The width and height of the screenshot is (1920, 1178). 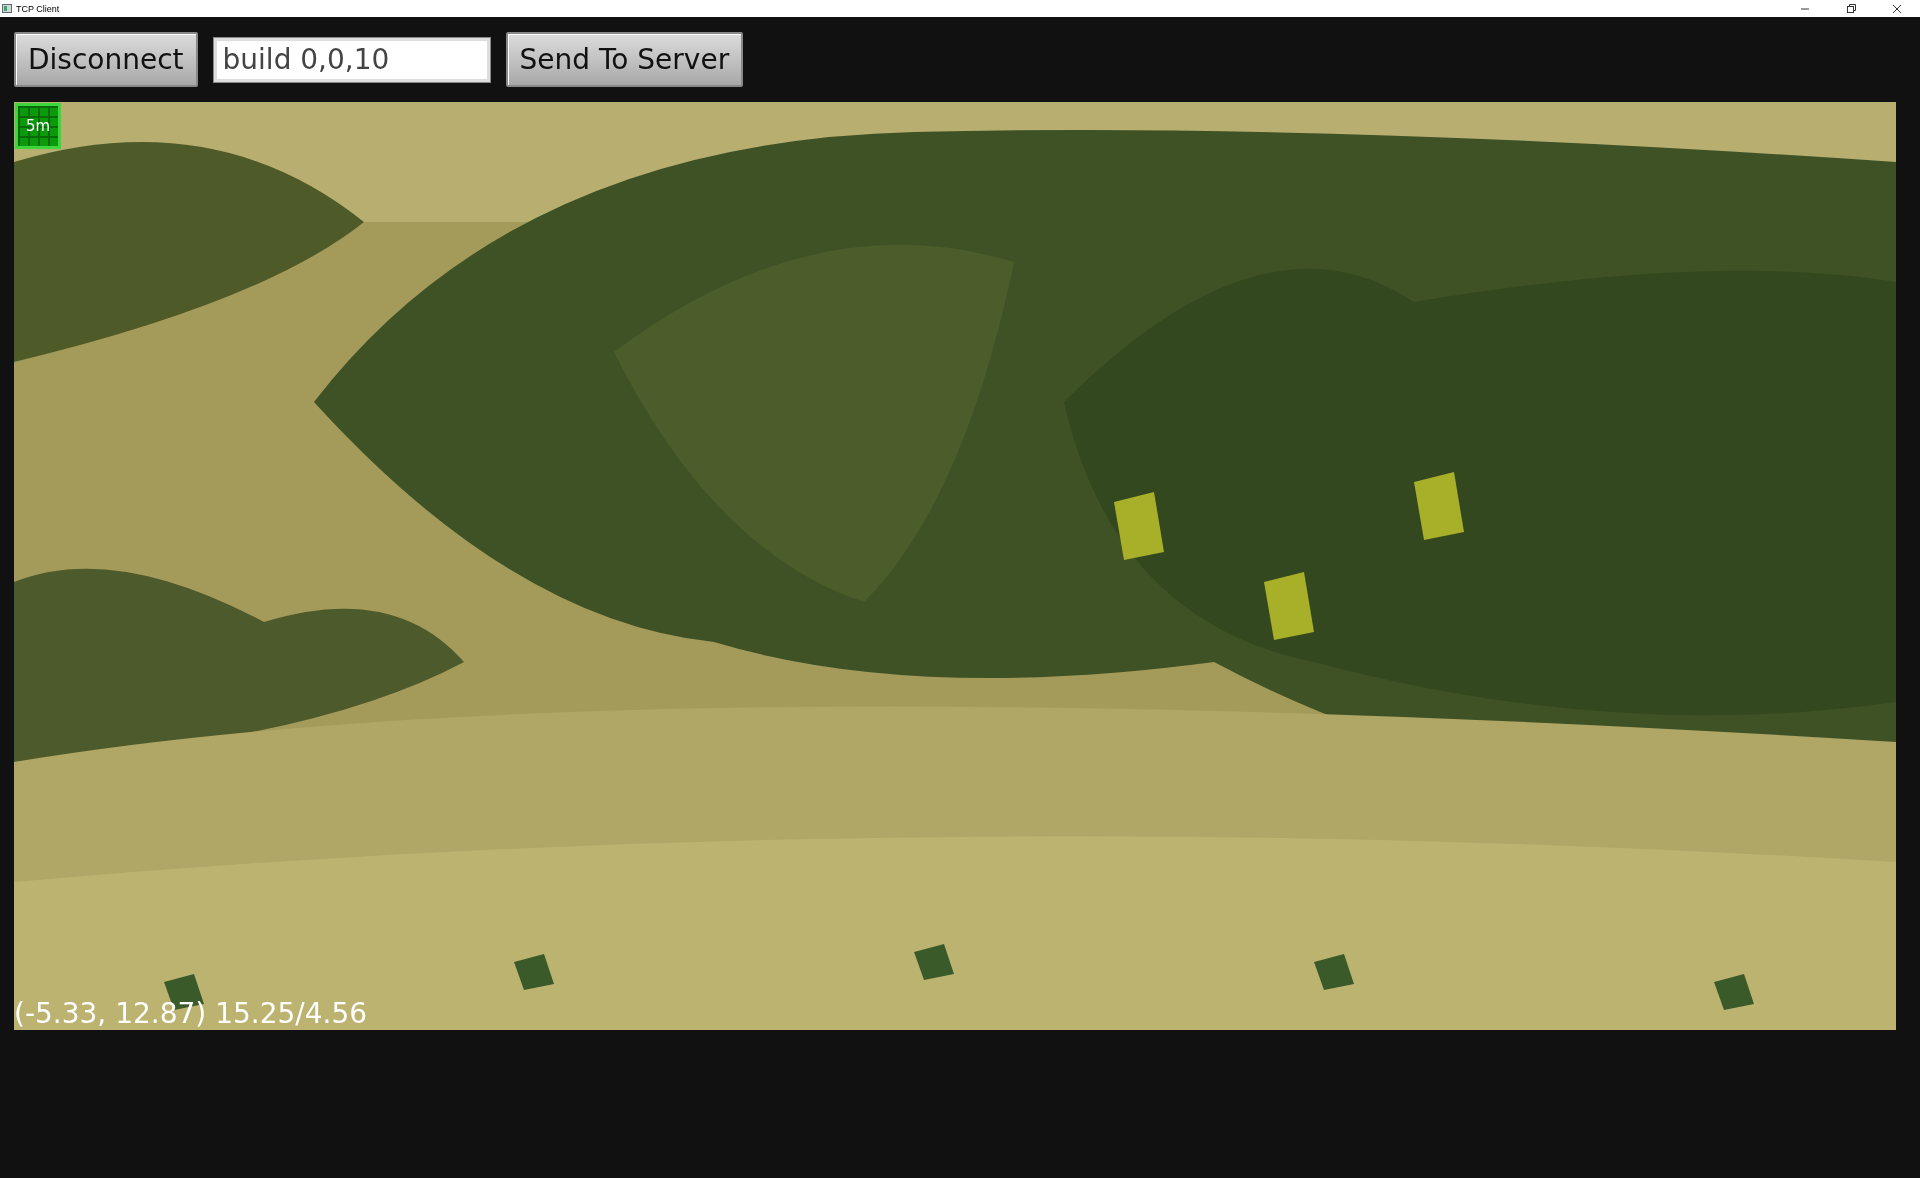 What do you see at coordinates (191, 1014) in the screenshot?
I see `coordinates-readout: (-5.33, 12.87) 15.25/4.56` at bounding box center [191, 1014].